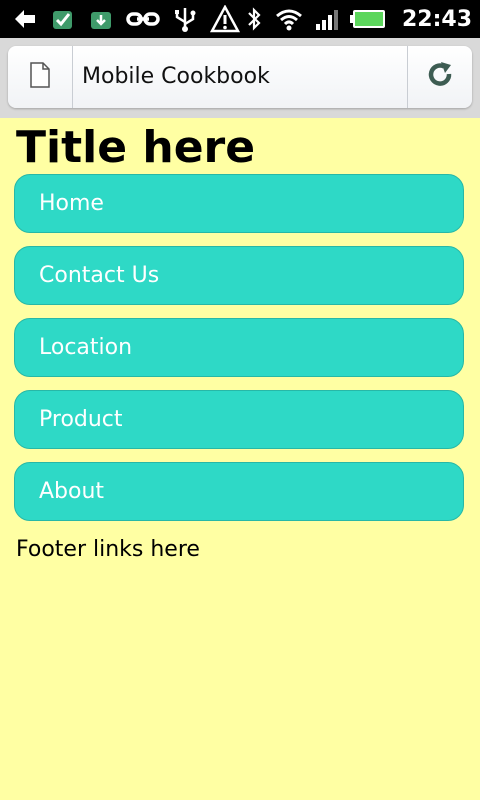 This screenshot has height=800, width=480. I want to click on nav-item-contact-us: Contact Us, so click(239, 275).